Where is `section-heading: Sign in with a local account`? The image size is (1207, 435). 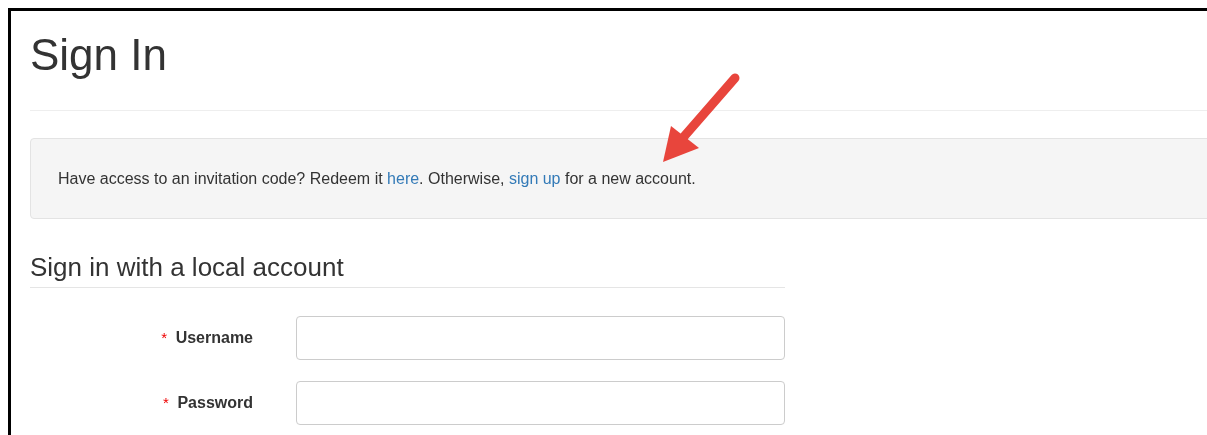 section-heading: Sign in with a local account is located at coordinates (407, 269).